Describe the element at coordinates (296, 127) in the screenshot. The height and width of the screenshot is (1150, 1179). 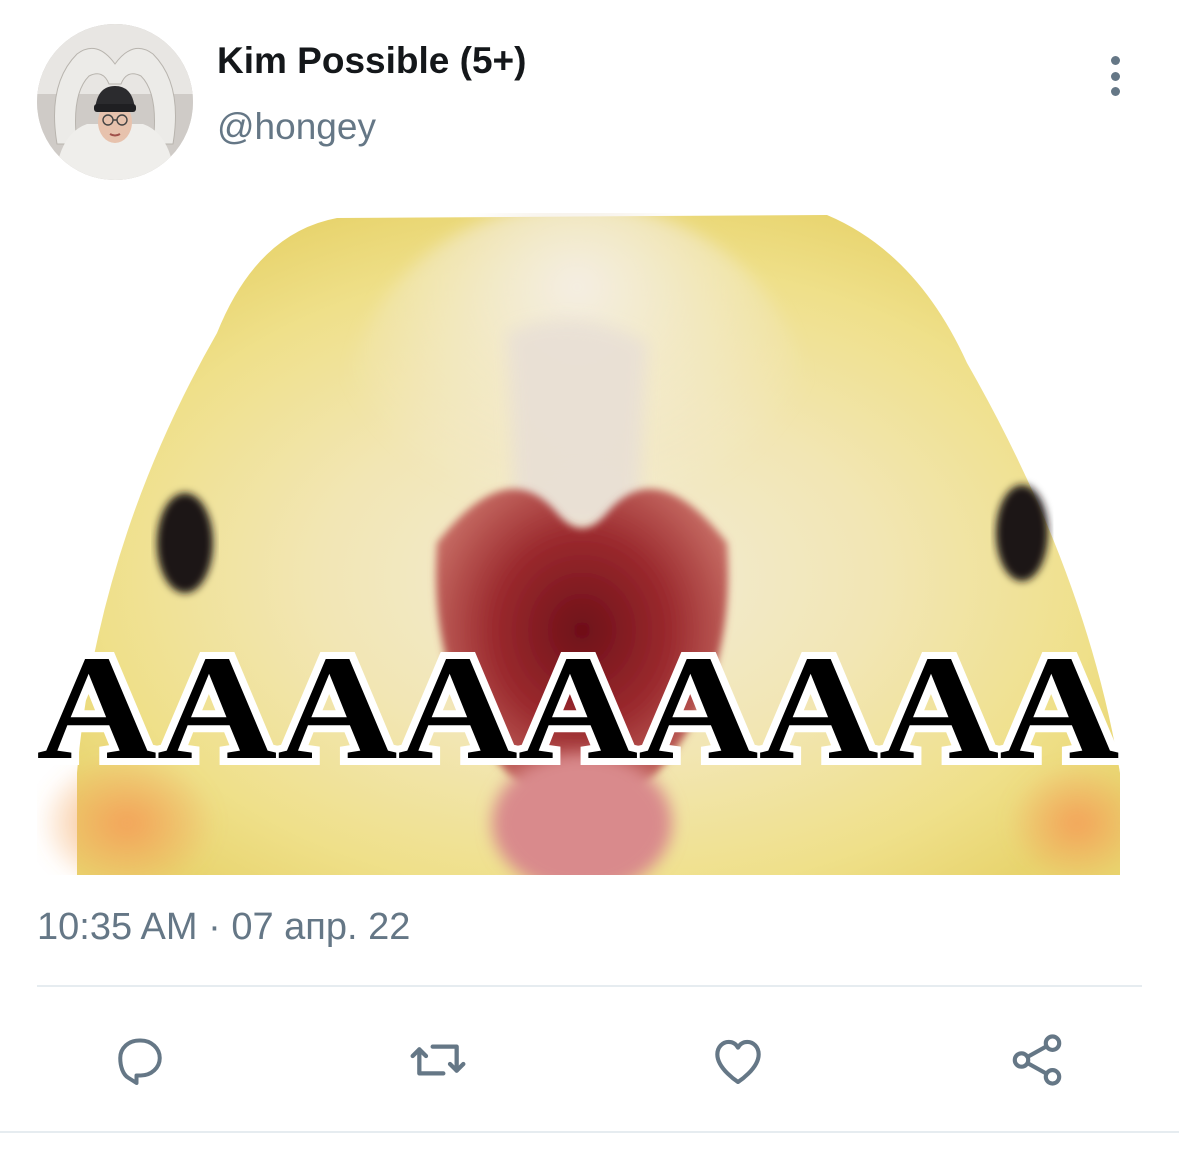
I see `author-handle: @hongey` at that location.